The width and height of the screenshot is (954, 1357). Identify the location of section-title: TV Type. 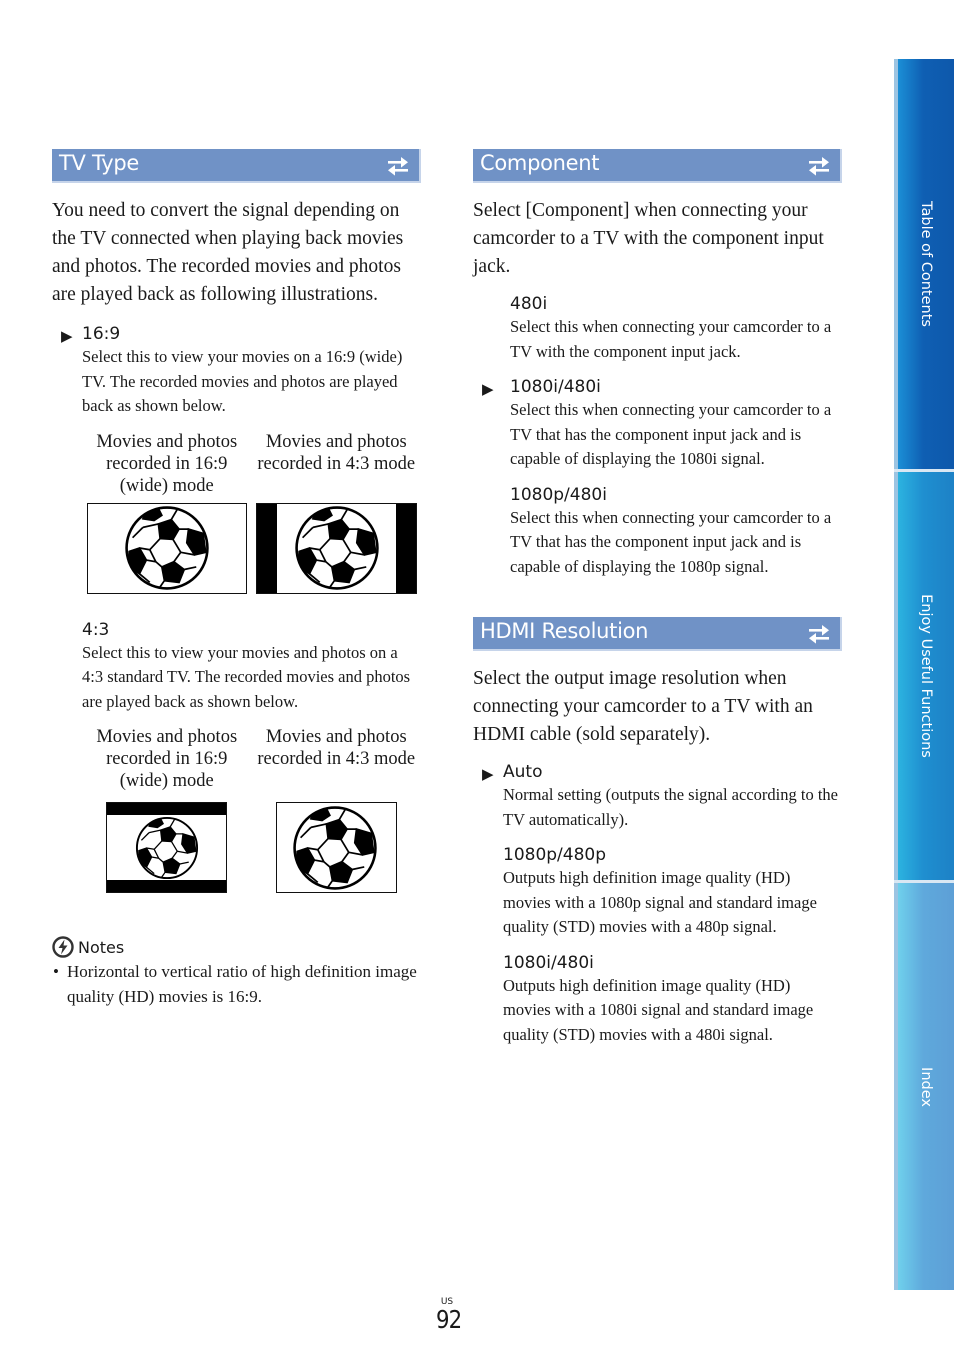
(99, 163).